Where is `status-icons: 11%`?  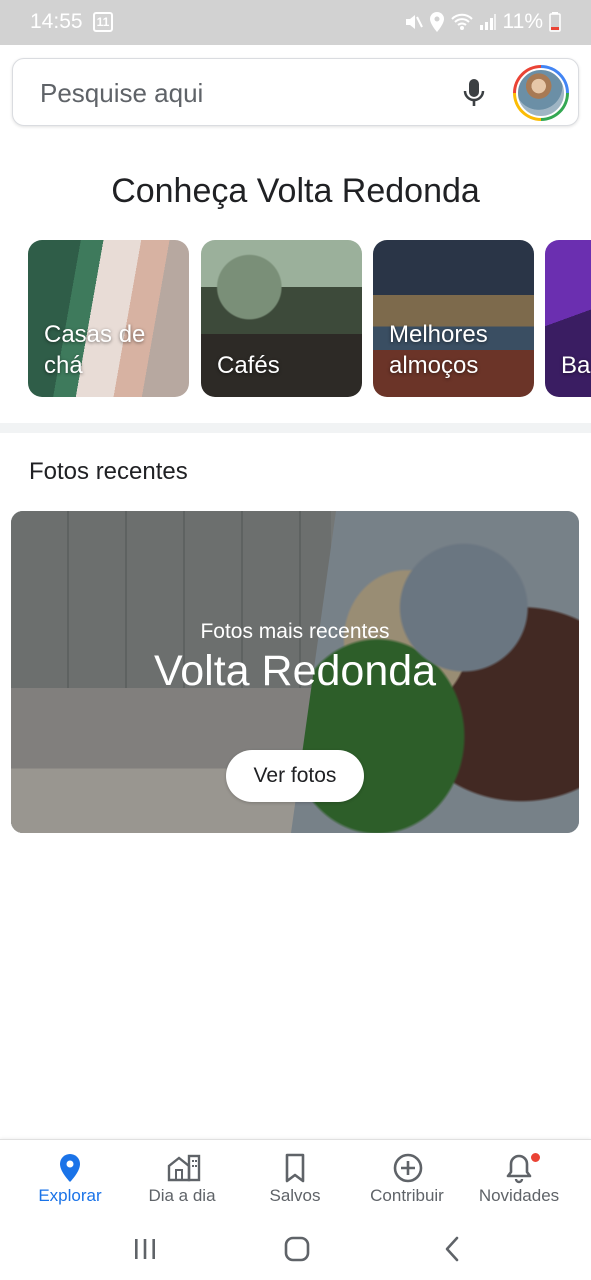
status-icons: 11% is located at coordinates (482, 22).